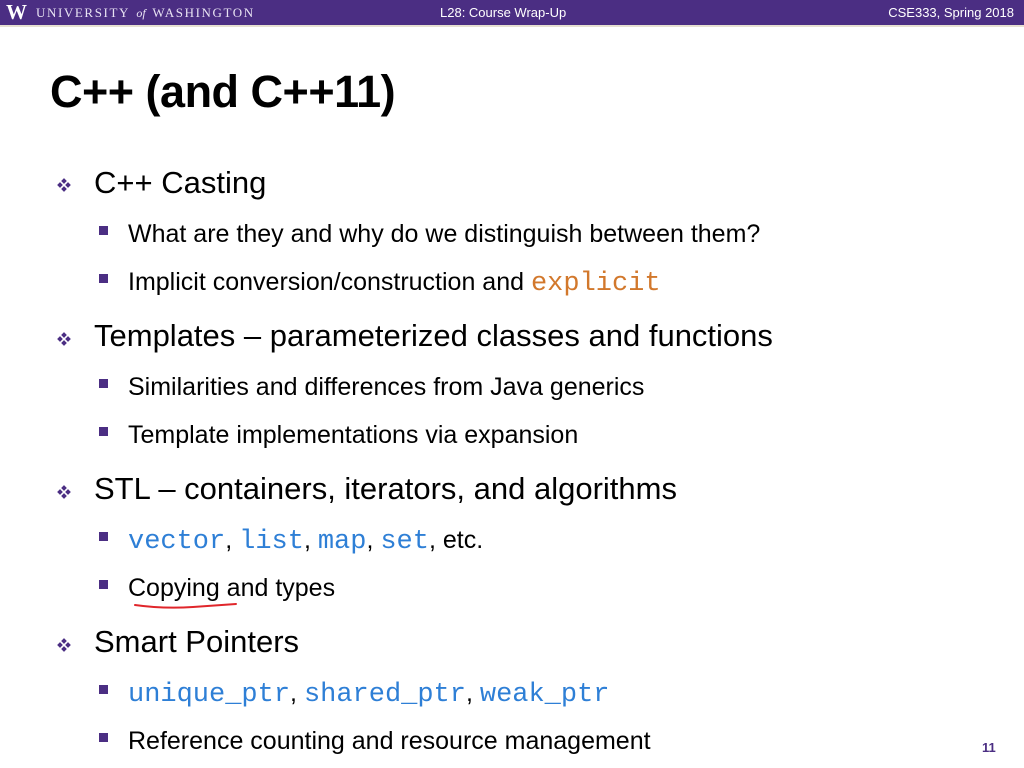 This screenshot has height=768, width=1024. What do you see at coordinates (951, 12) in the screenshot?
I see `course-label: CSE333, Spring 2018` at bounding box center [951, 12].